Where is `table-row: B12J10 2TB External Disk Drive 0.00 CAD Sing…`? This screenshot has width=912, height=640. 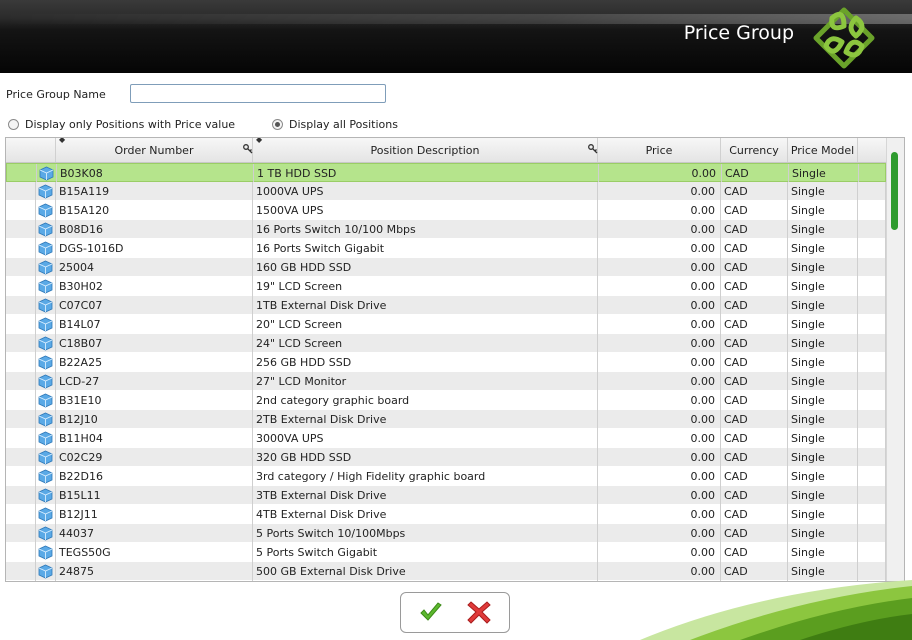
table-row: B12J10 2TB External Disk Drive 0.00 CAD Sing… is located at coordinates (446, 419).